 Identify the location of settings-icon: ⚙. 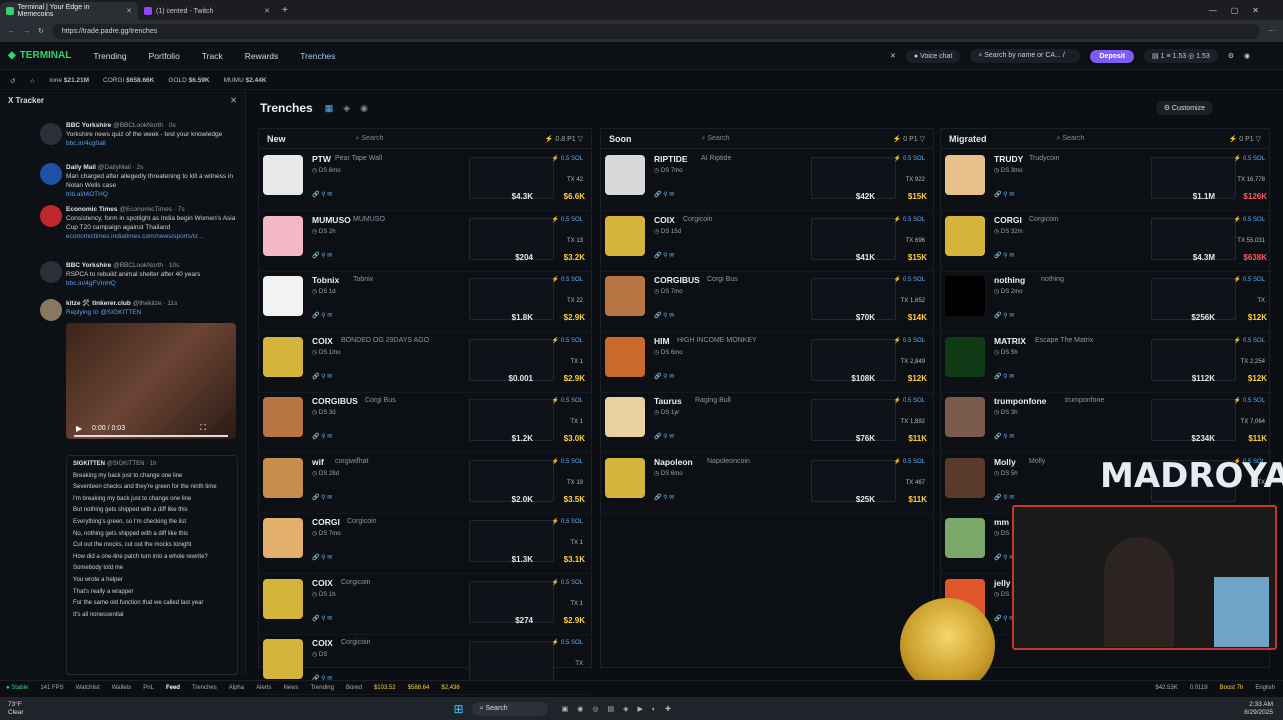
(1231, 56).